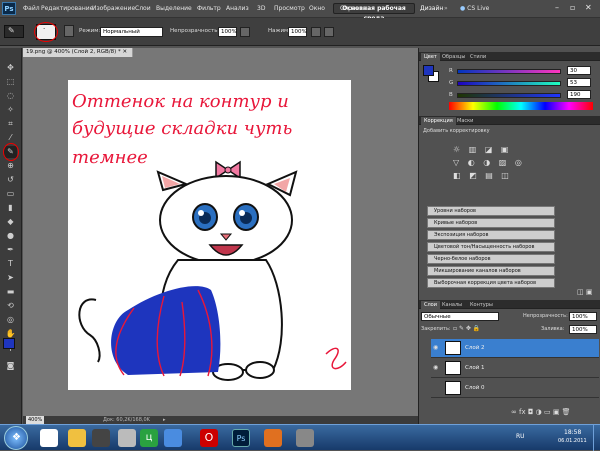 The width and height of the screenshot is (600, 451). I want to click on clone-stamp-tool-icon: ⊕, so click(10, 166).